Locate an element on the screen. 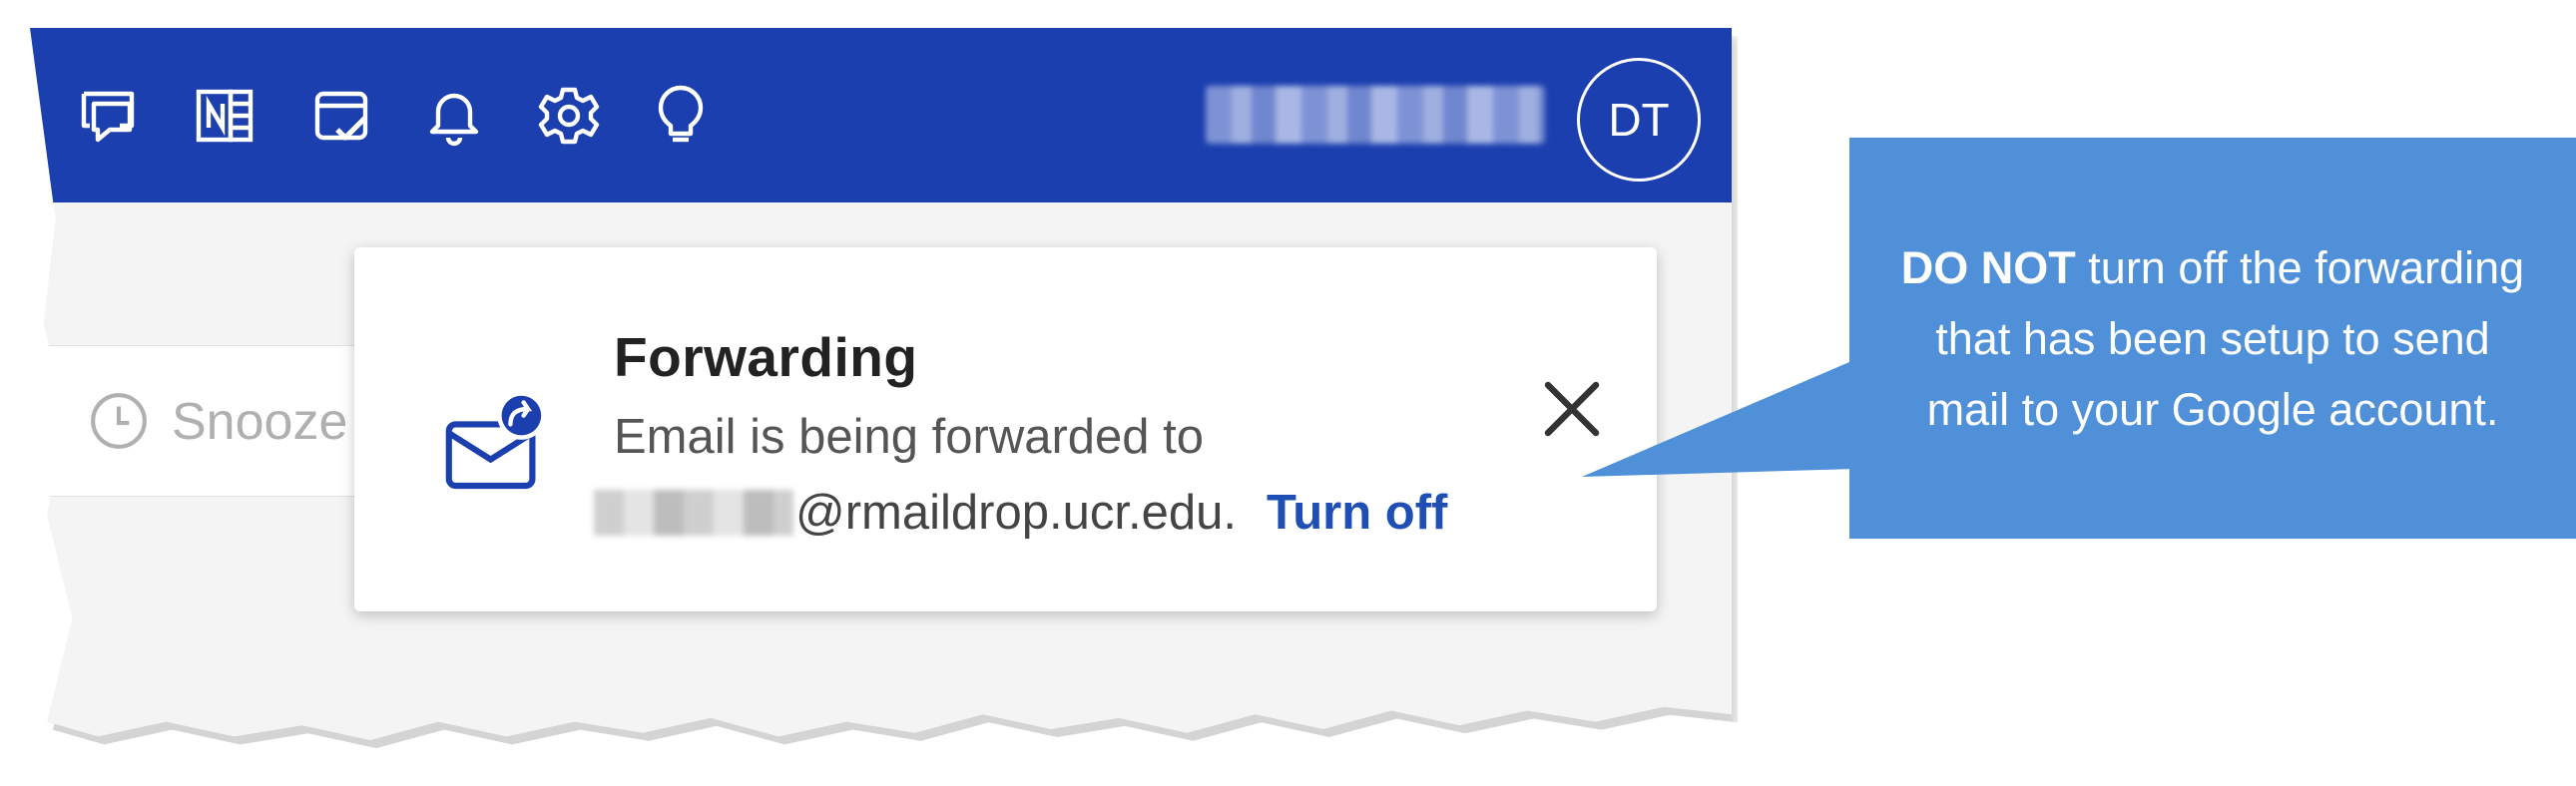  redacted-user-name is located at coordinates (1375, 115).